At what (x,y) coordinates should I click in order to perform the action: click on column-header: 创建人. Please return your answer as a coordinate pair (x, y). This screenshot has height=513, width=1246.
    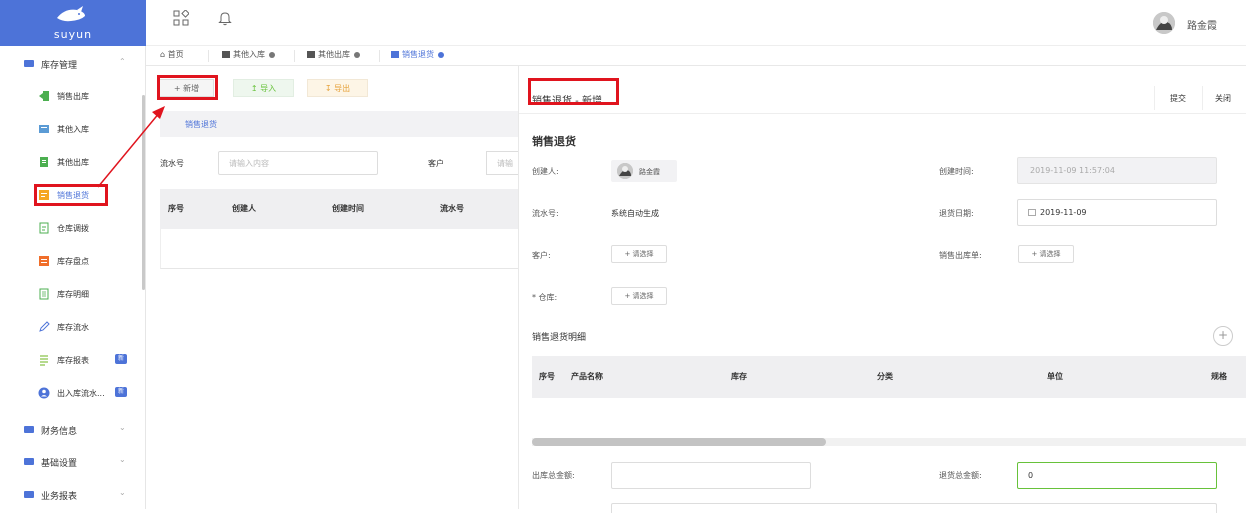
    Looking at the image, I should click on (244, 208).